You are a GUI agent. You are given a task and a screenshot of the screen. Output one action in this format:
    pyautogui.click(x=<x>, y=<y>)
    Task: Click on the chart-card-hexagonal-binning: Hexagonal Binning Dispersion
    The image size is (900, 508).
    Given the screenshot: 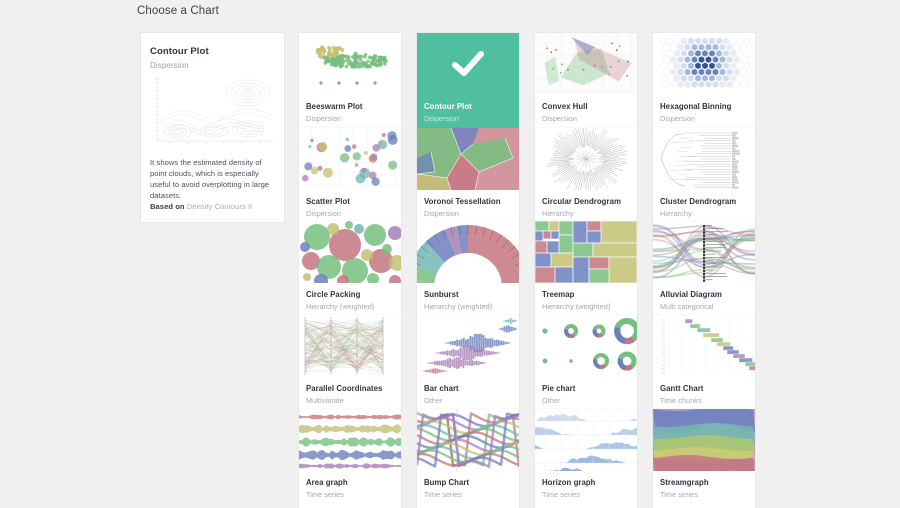 What is the action you would take?
    pyautogui.click(x=704, y=82)
    